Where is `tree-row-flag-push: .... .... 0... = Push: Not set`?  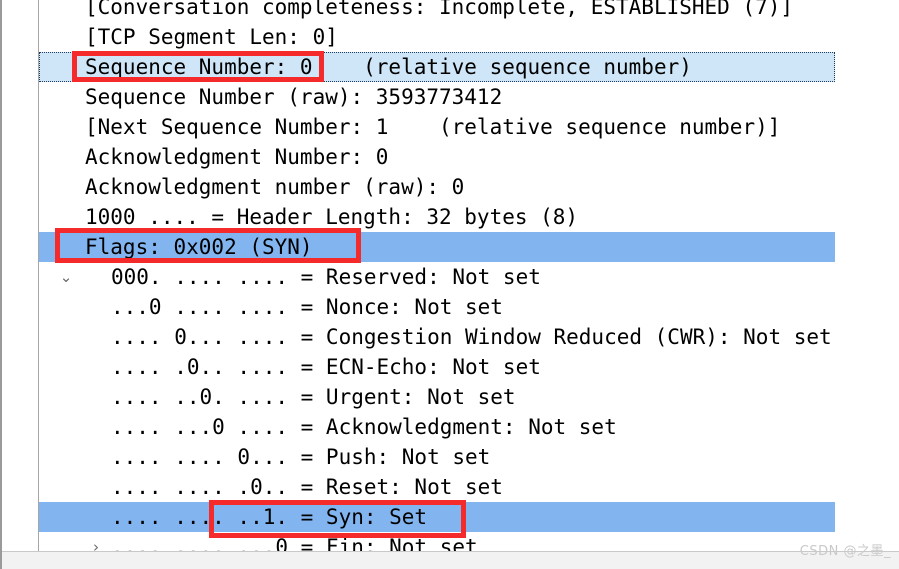 tree-row-flag-push: .... .... 0... = Push: Not set is located at coordinates (469, 457).